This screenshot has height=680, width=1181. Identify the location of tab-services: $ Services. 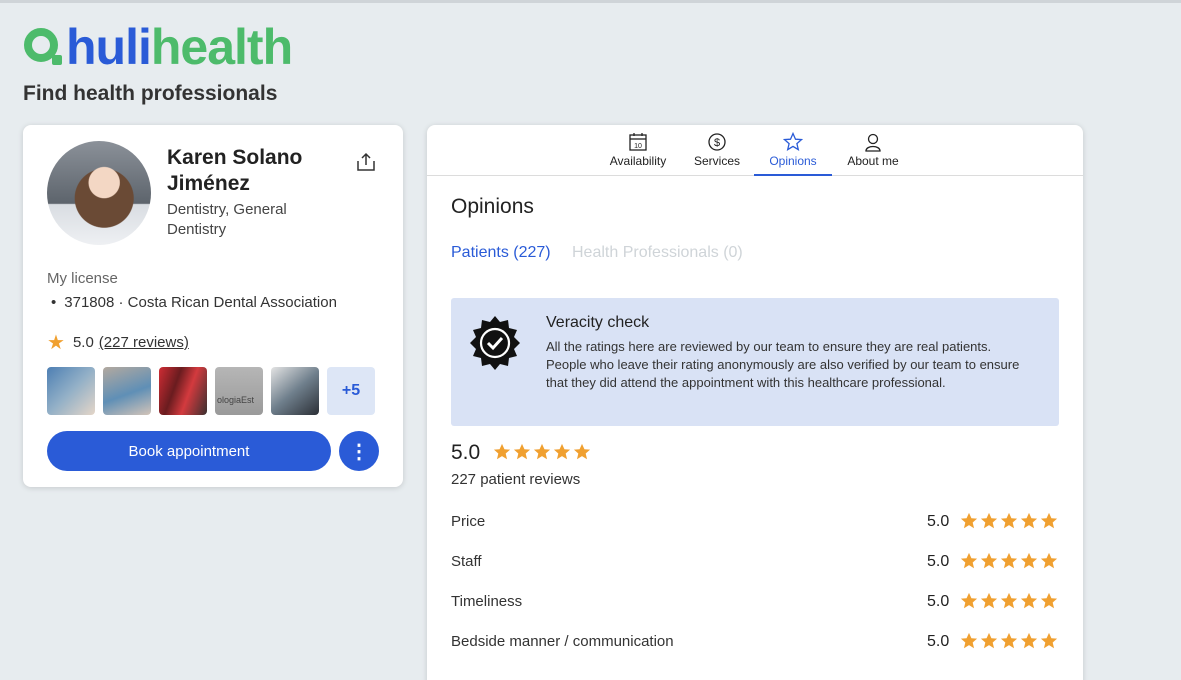
(717, 150).